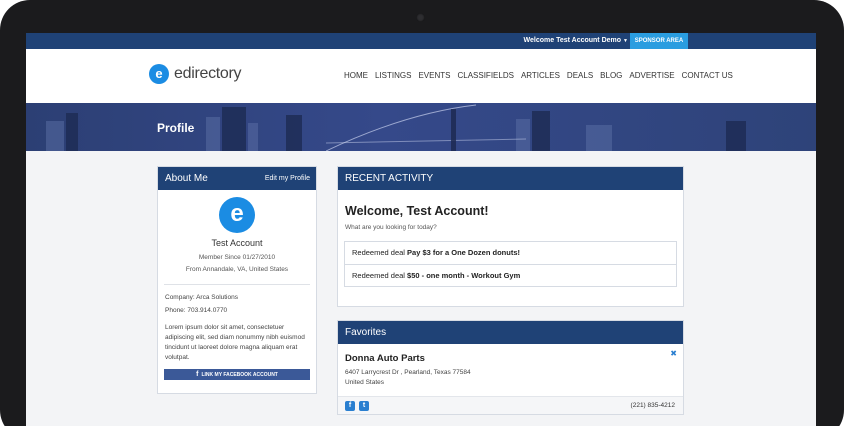  I want to click on chevron-down-icon: ▼, so click(625, 41).